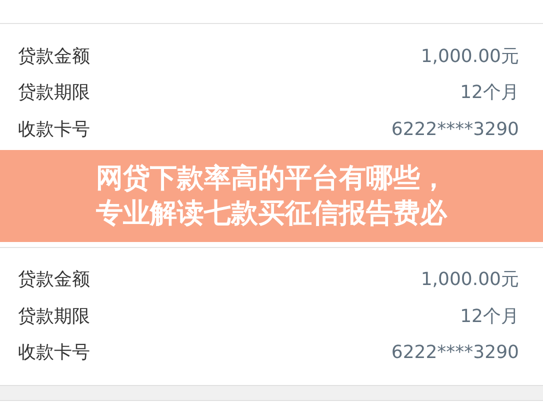  What do you see at coordinates (271, 179) in the screenshot?
I see `banner-line: 网贷下款率高的平台有哪些，` at bounding box center [271, 179].